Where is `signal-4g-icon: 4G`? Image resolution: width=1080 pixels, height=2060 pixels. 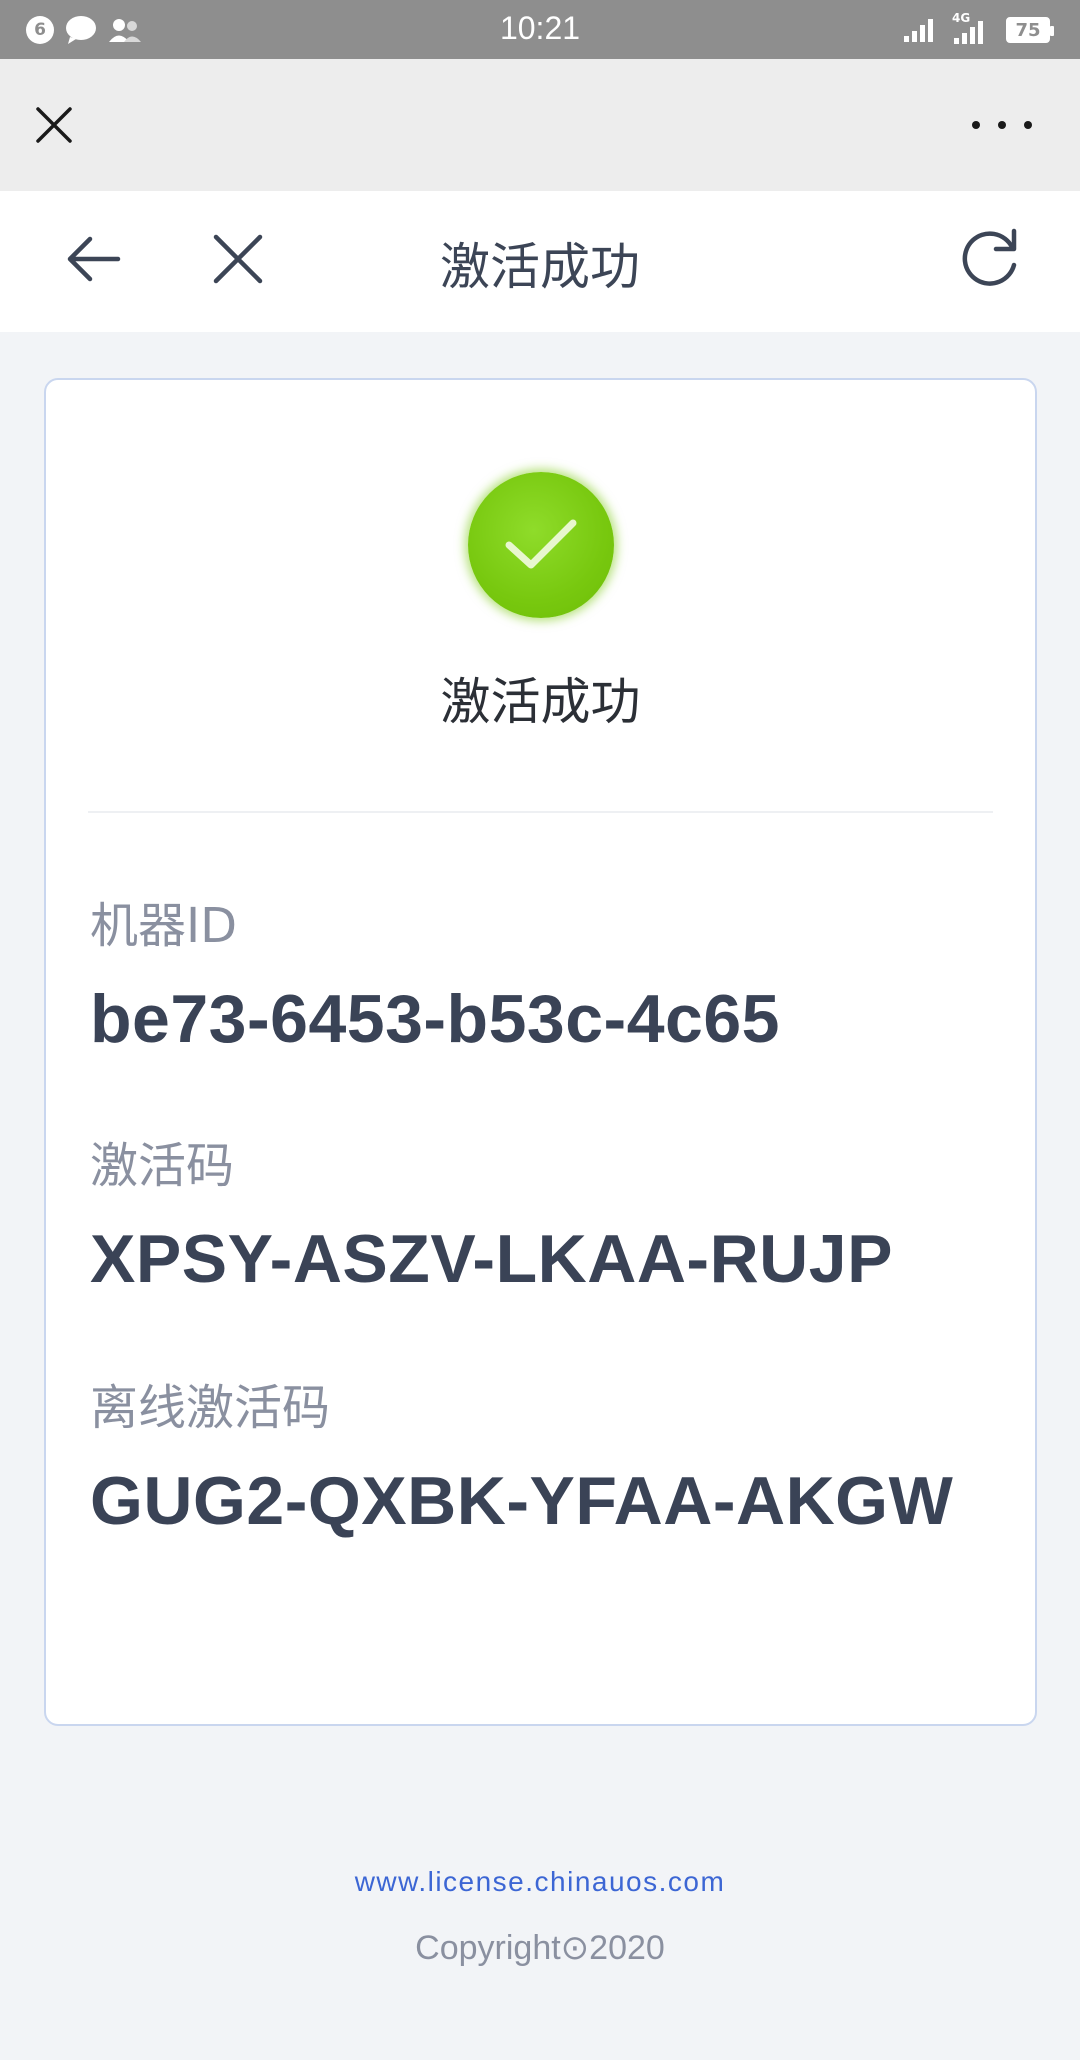 signal-4g-icon: 4G is located at coordinates (972, 28).